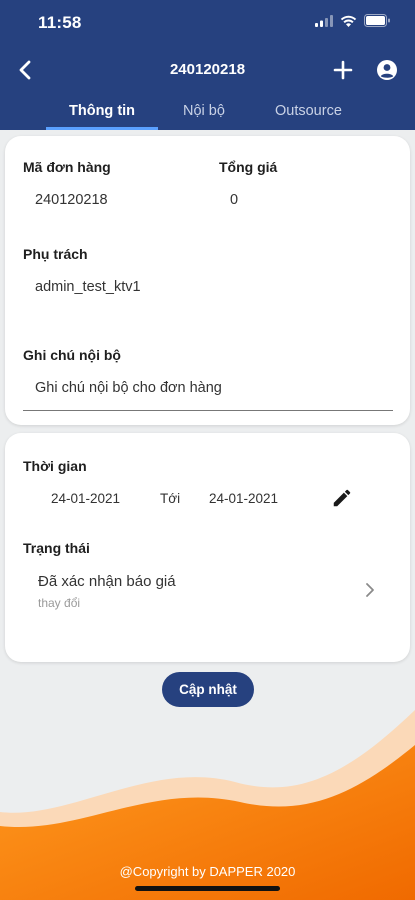 The height and width of the screenshot is (900, 415). What do you see at coordinates (67, 167) in the screenshot?
I see `order-code-label: Mã đơn hàng` at bounding box center [67, 167].